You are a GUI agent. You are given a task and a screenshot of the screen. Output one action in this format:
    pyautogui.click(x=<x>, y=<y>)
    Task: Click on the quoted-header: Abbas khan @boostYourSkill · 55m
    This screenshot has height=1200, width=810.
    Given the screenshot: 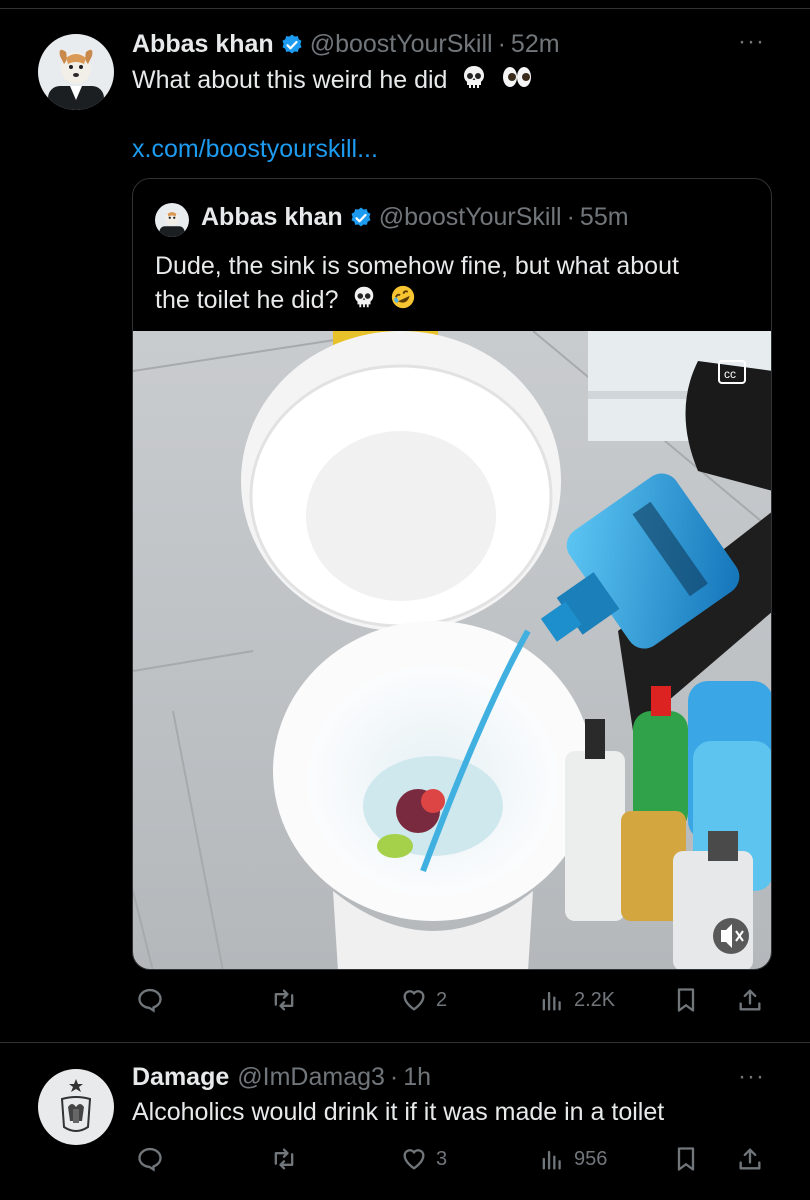 What is the action you would take?
    pyautogui.click(x=415, y=217)
    